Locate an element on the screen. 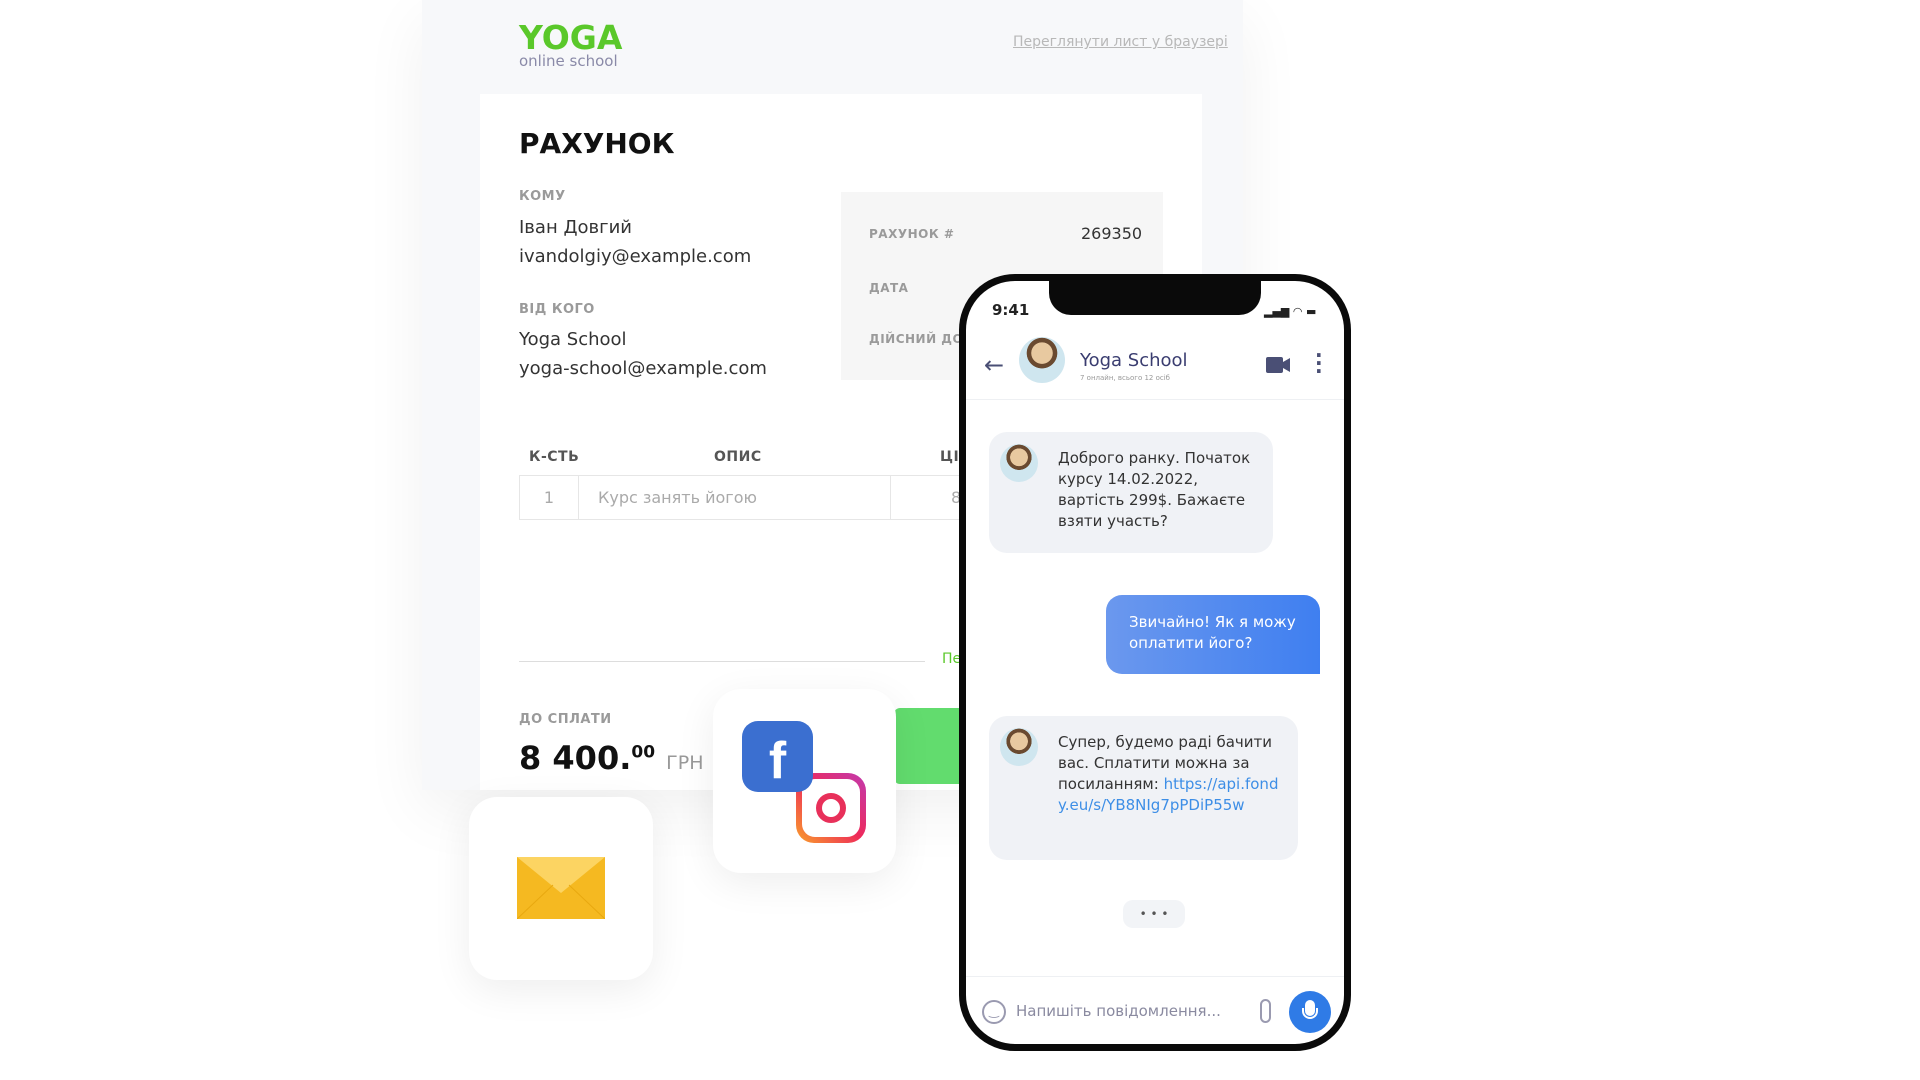 This screenshot has height=1080, width=1920. status-time: 9:41 is located at coordinates (1011, 310).